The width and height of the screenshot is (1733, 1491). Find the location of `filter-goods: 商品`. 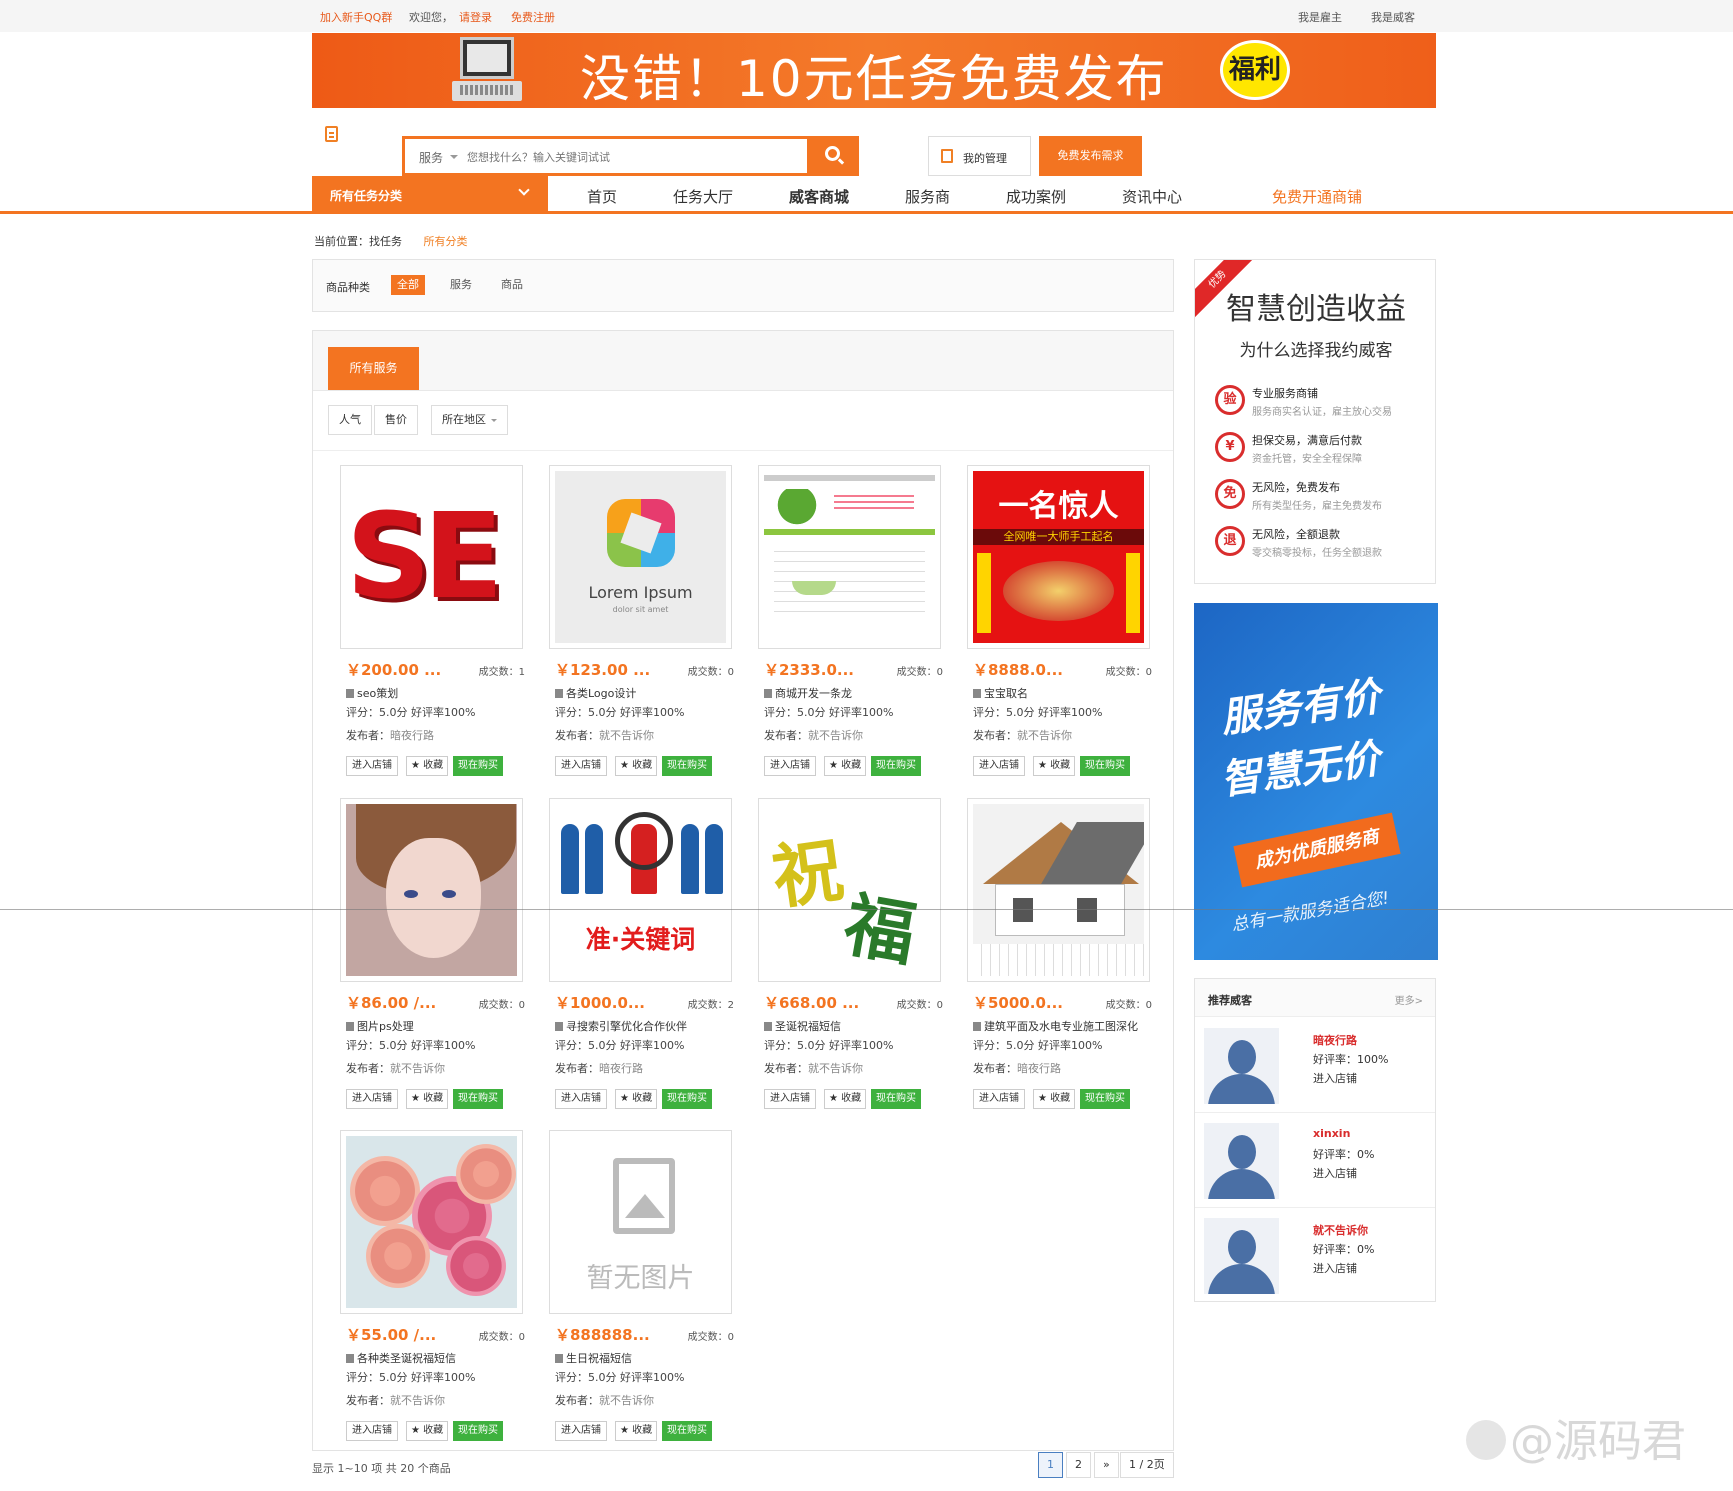

filter-goods: 商品 is located at coordinates (512, 285).